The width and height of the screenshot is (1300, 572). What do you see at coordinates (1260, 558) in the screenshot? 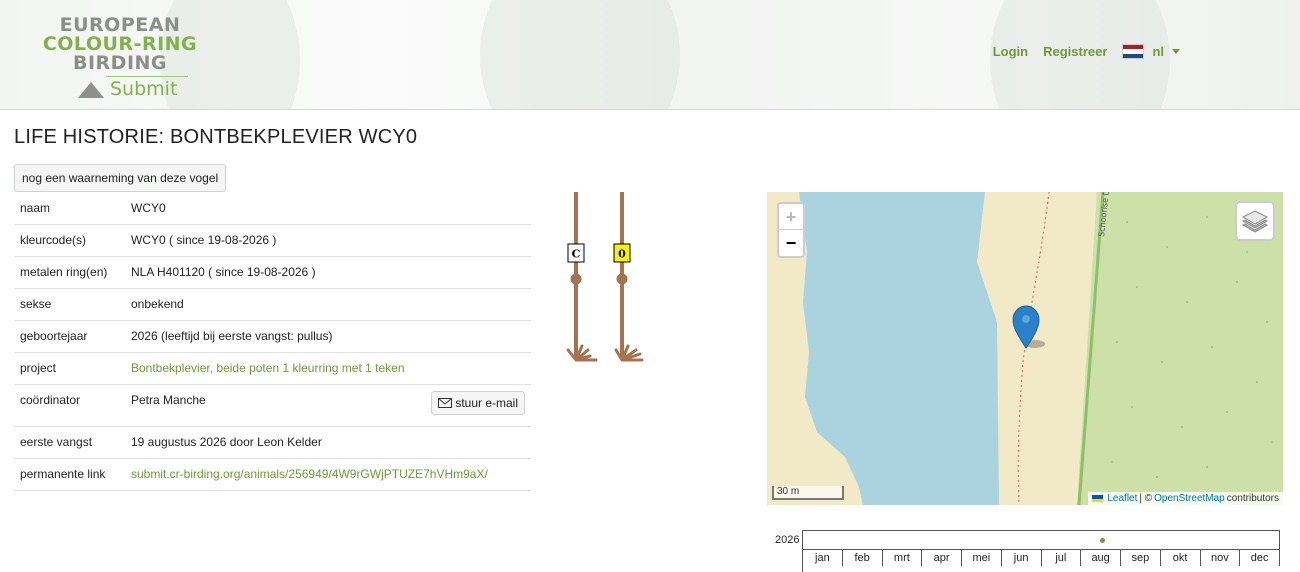
I see `timeline-month: dec` at bounding box center [1260, 558].